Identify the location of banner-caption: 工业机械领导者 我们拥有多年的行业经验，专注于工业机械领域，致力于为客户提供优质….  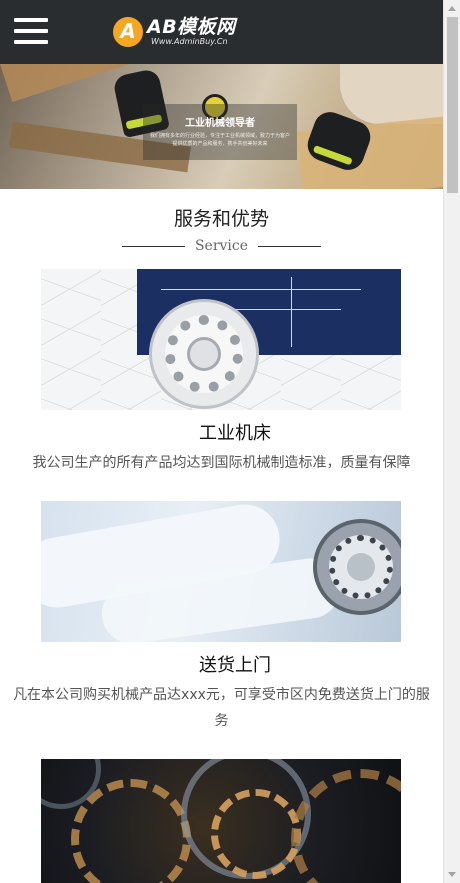
(220, 132).